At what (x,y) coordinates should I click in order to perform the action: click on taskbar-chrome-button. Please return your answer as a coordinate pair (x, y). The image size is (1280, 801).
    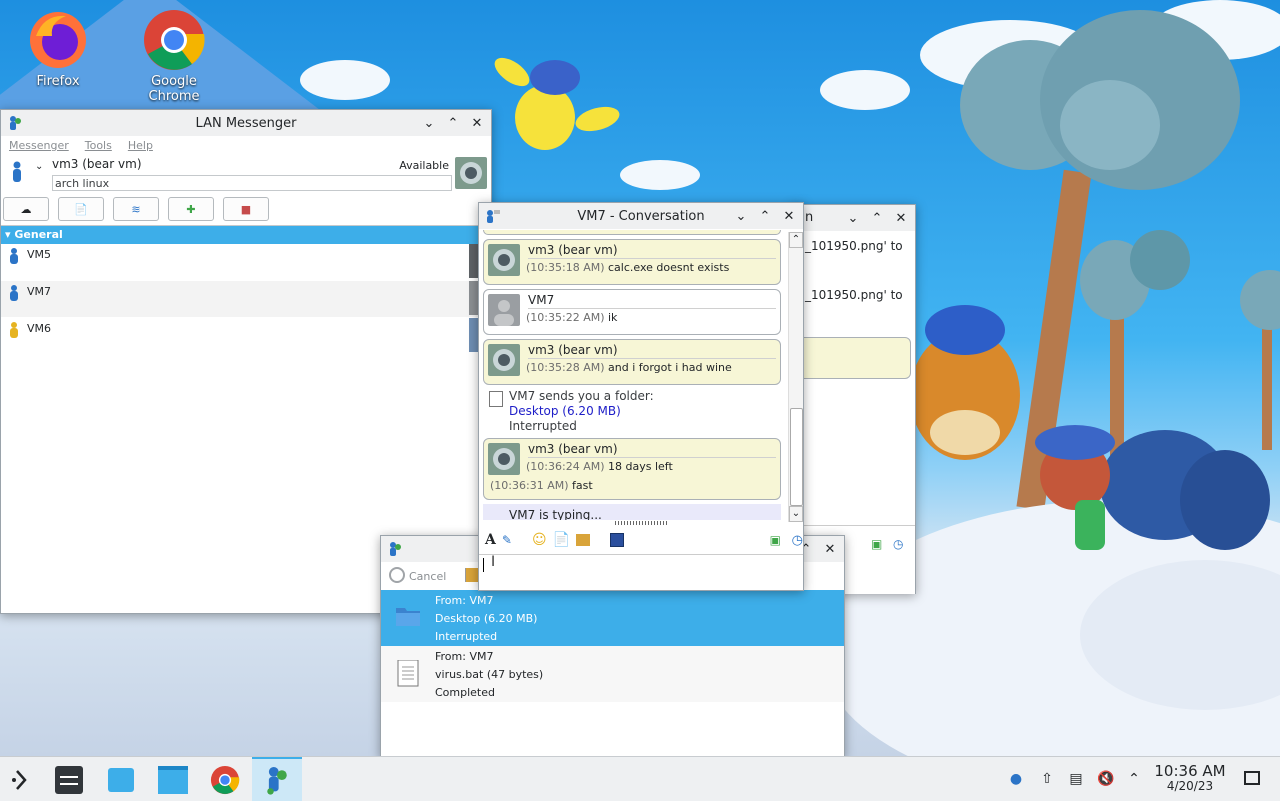
    Looking at the image, I should click on (225, 780).